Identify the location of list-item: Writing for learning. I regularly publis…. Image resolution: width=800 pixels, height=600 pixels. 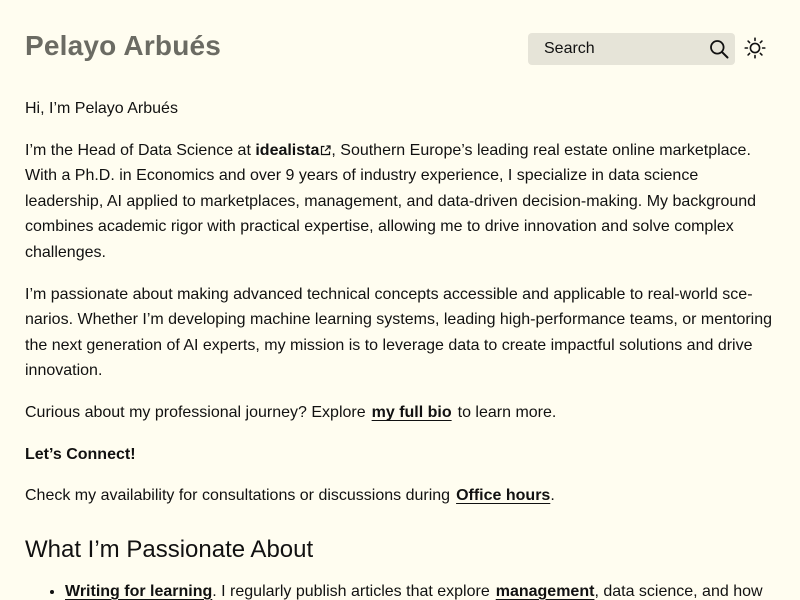
(421, 589).